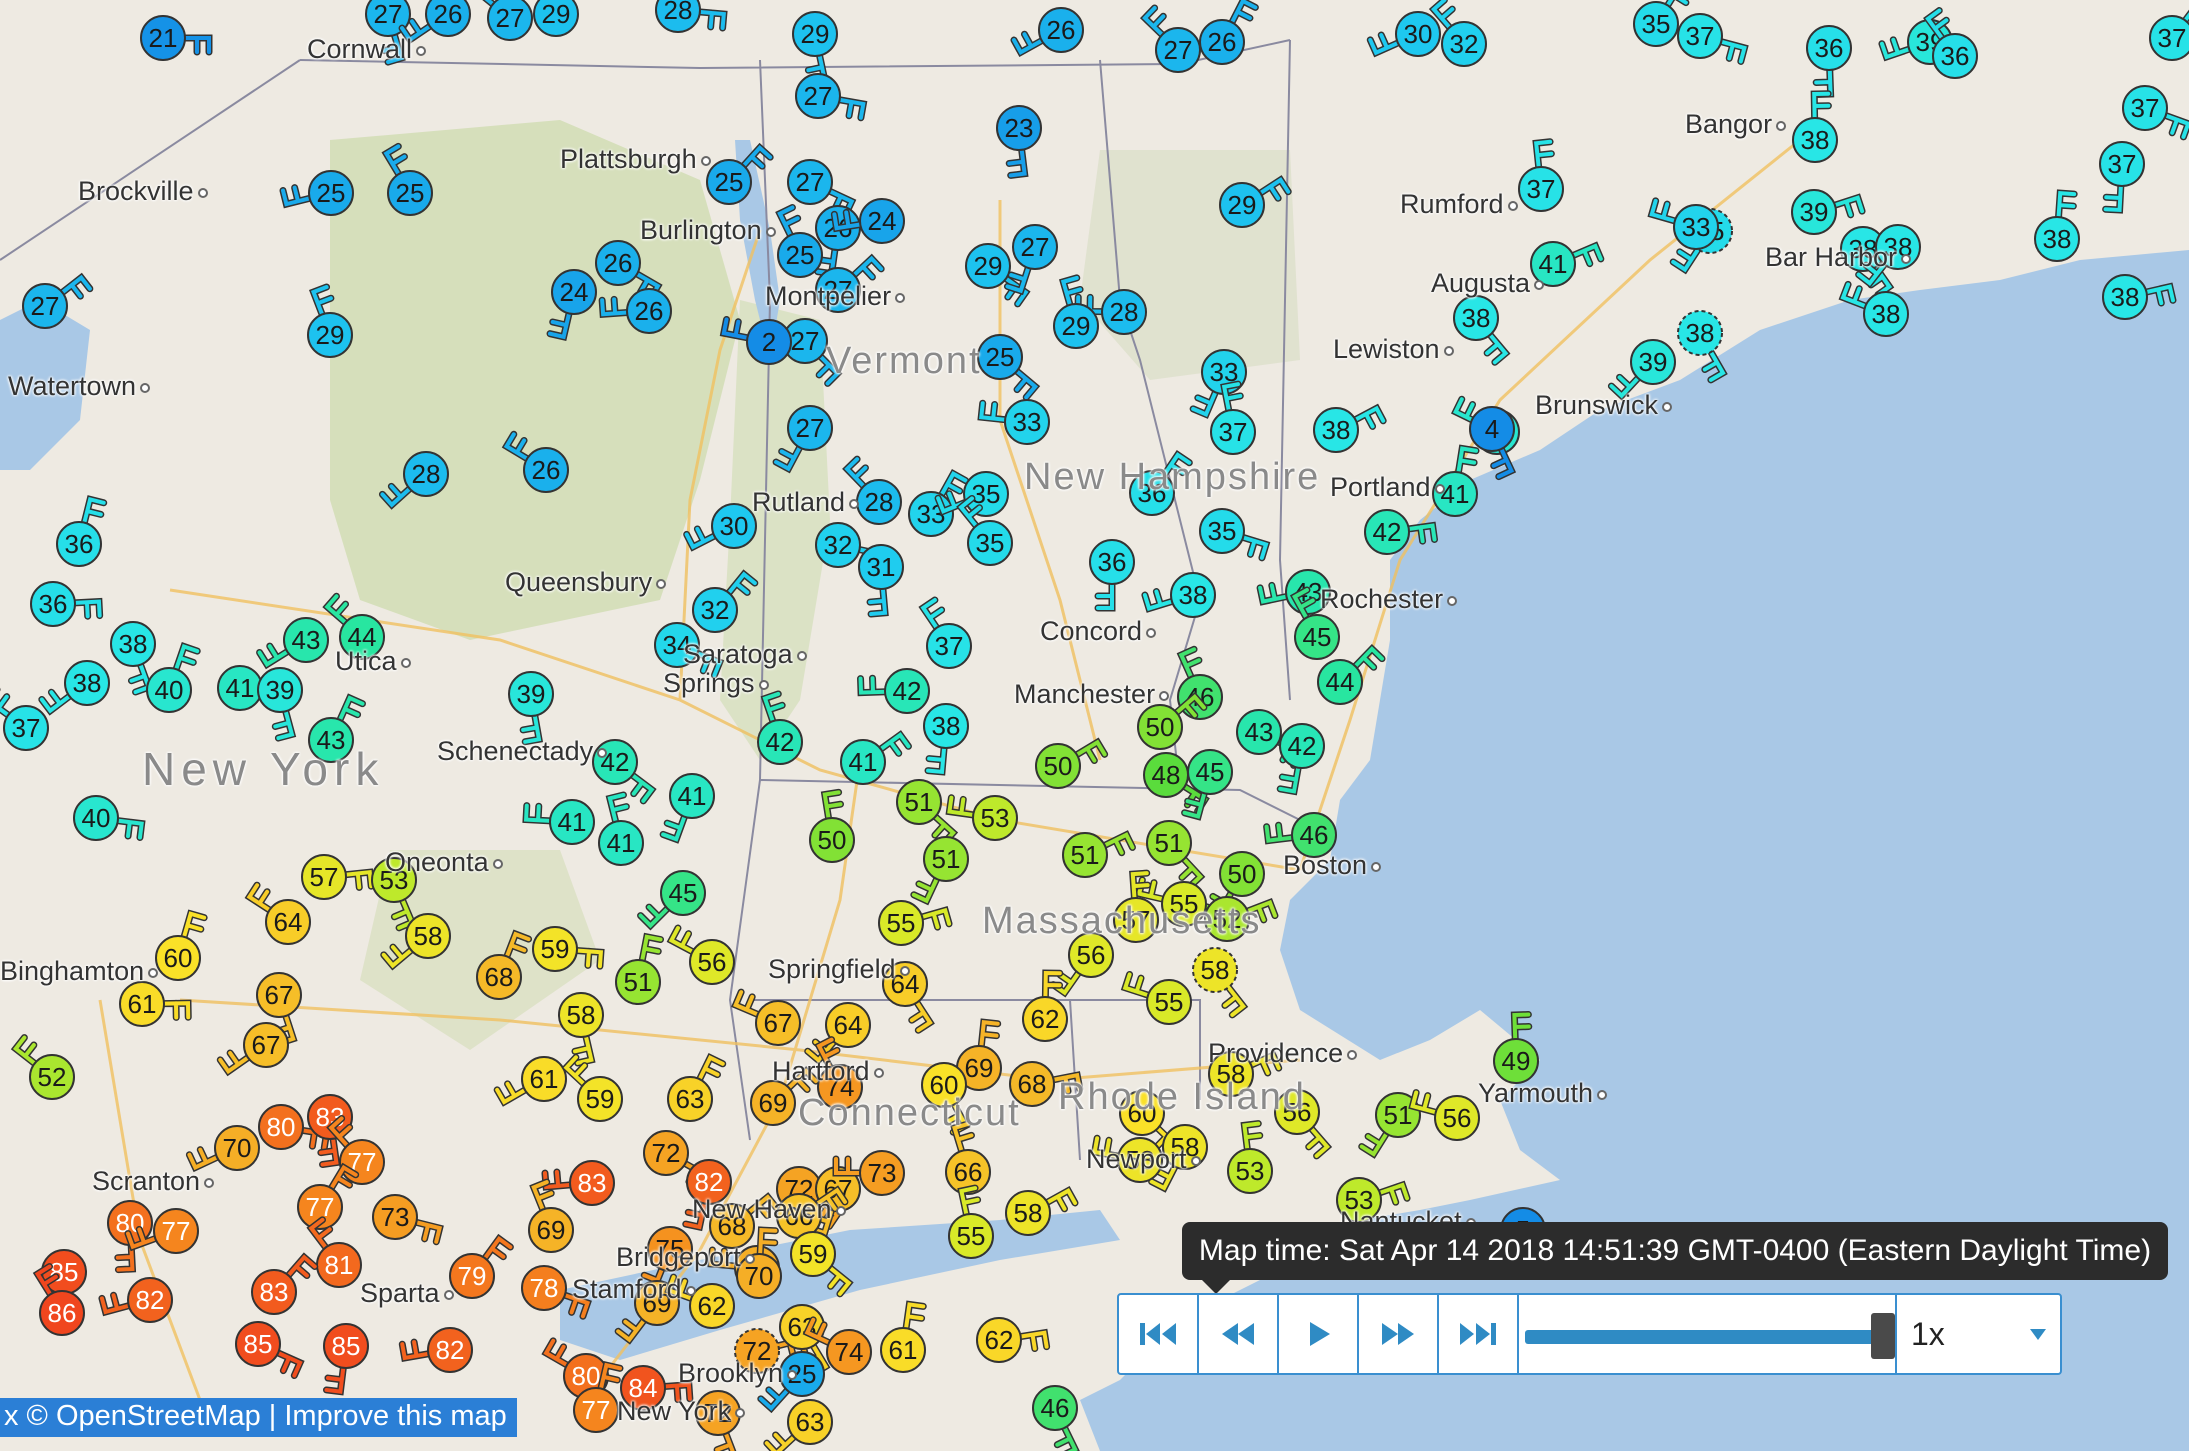 The height and width of the screenshot is (1451, 2189). Describe the element at coordinates (1340, 682) in the screenshot. I see `station-temperature: 44` at that location.